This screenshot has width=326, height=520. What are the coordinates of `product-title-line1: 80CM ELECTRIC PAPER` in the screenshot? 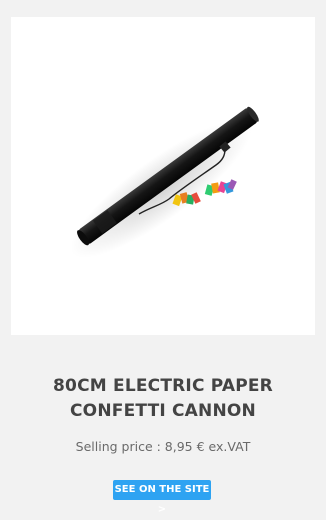 It's located at (163, 386).